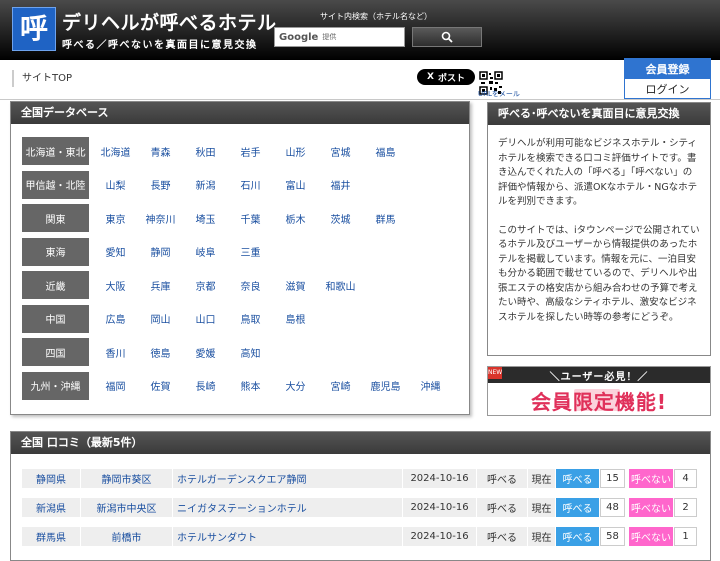 This screenshot has height=561, width=720. What do you see at coordinates (160, 251) in the screenshot?
I see `prefecture-link: 静岡` at bounding box center [160, 251].